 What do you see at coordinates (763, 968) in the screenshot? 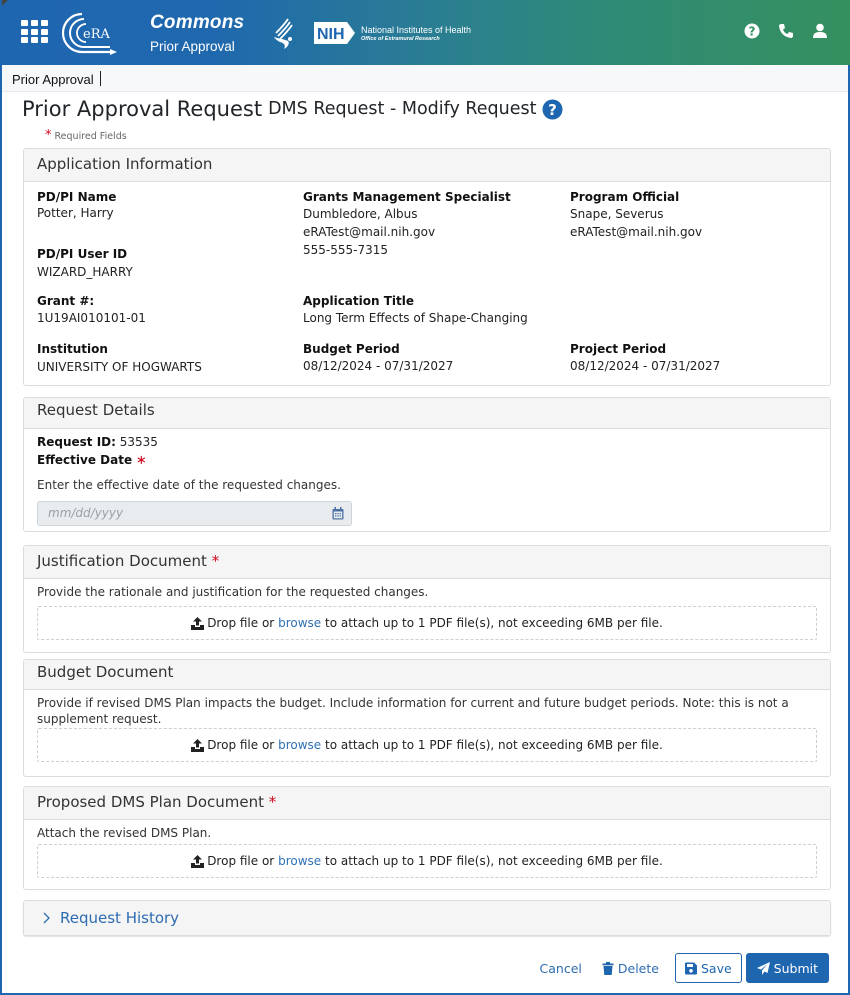
I see `paper-plane-icon` at bounding box center [763, 968].